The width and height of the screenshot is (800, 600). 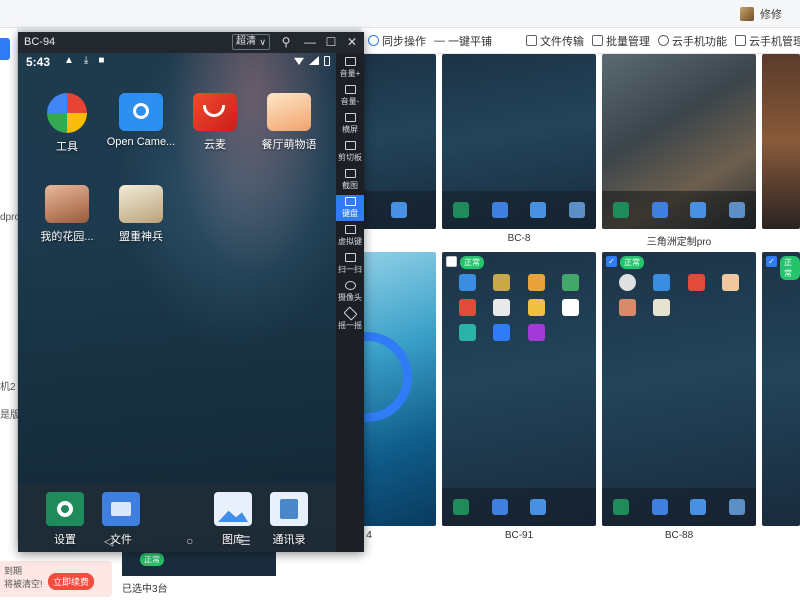 I want to click on app-title-bar: 修修, so click(x=400, y=14).